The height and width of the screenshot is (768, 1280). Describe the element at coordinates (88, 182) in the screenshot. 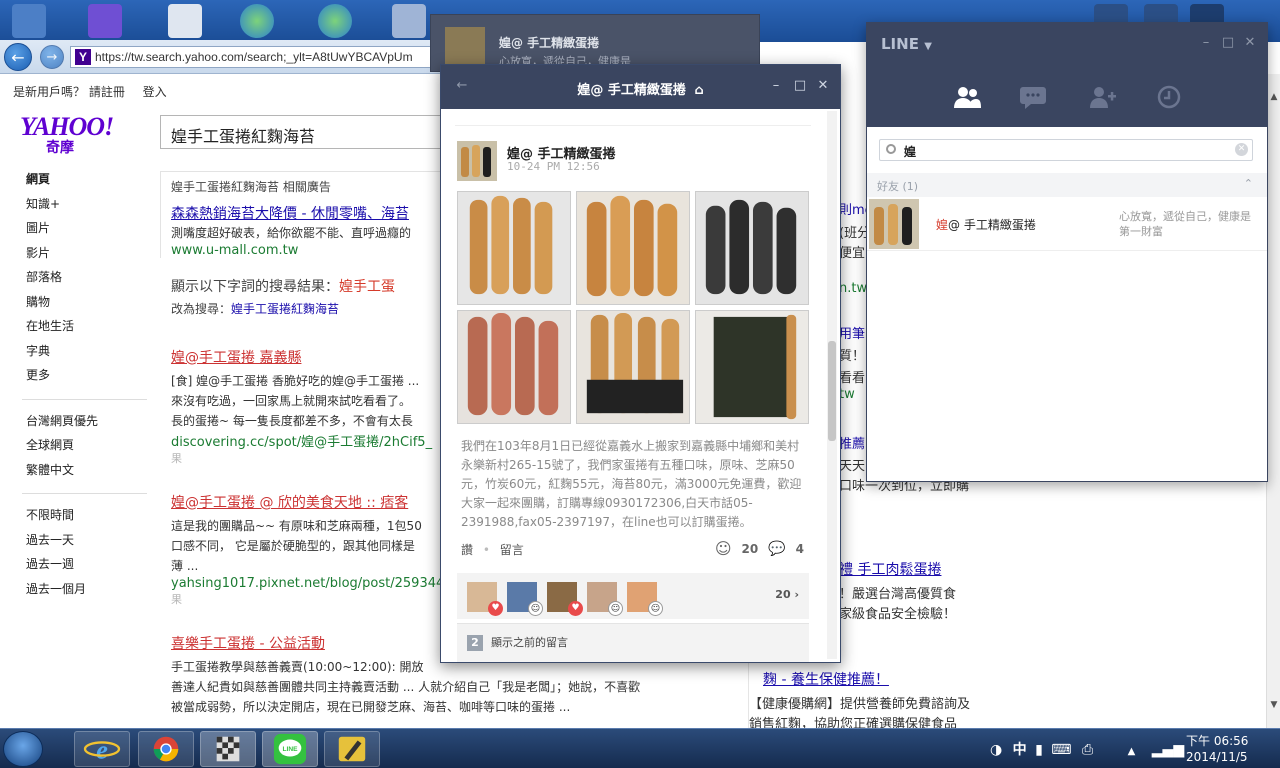

I see `nav-web: 網頁` at that location.